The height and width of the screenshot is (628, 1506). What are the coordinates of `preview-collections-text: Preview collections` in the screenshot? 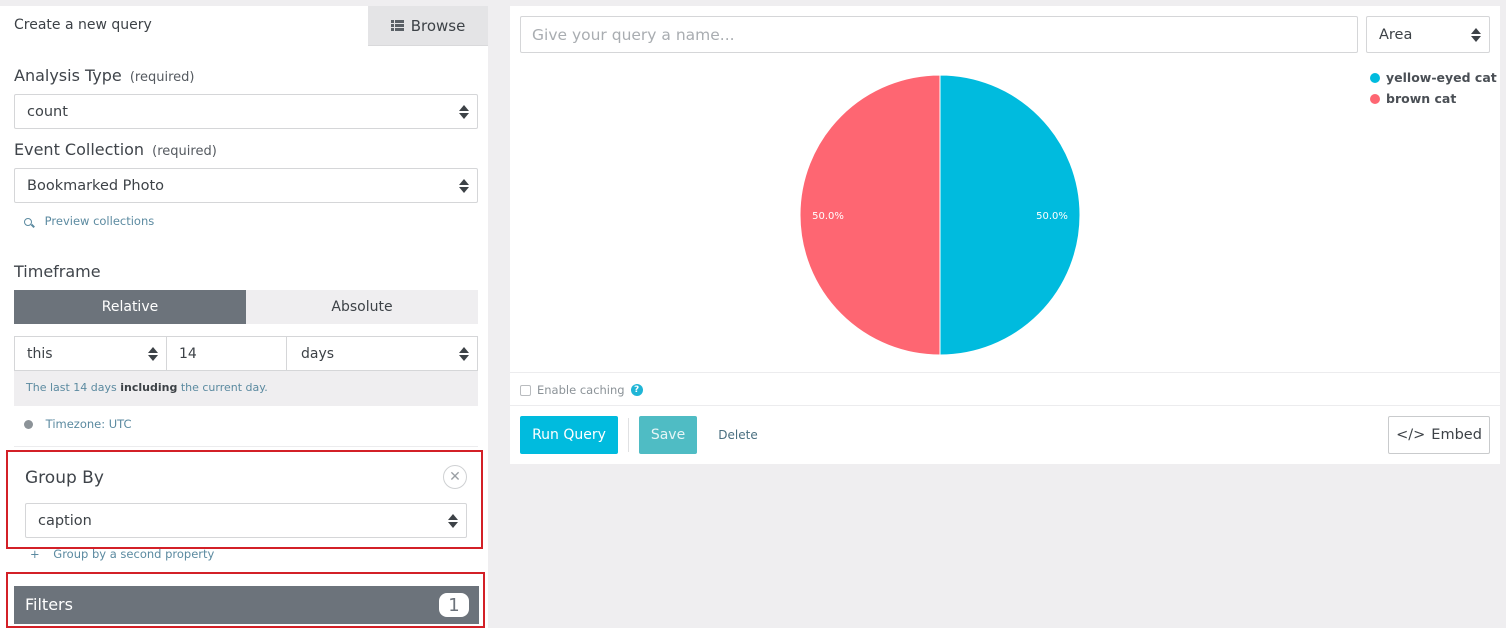 It's located at (99, 221).